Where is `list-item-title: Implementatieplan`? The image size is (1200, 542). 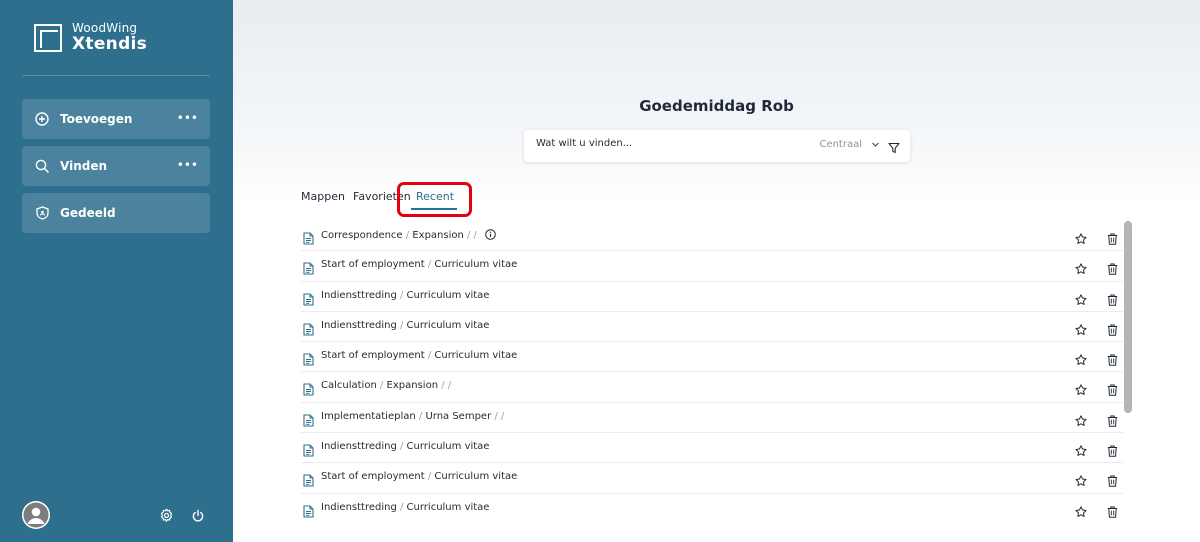 list-item-title: Implementatieplan is located at coordinates (368, 416).